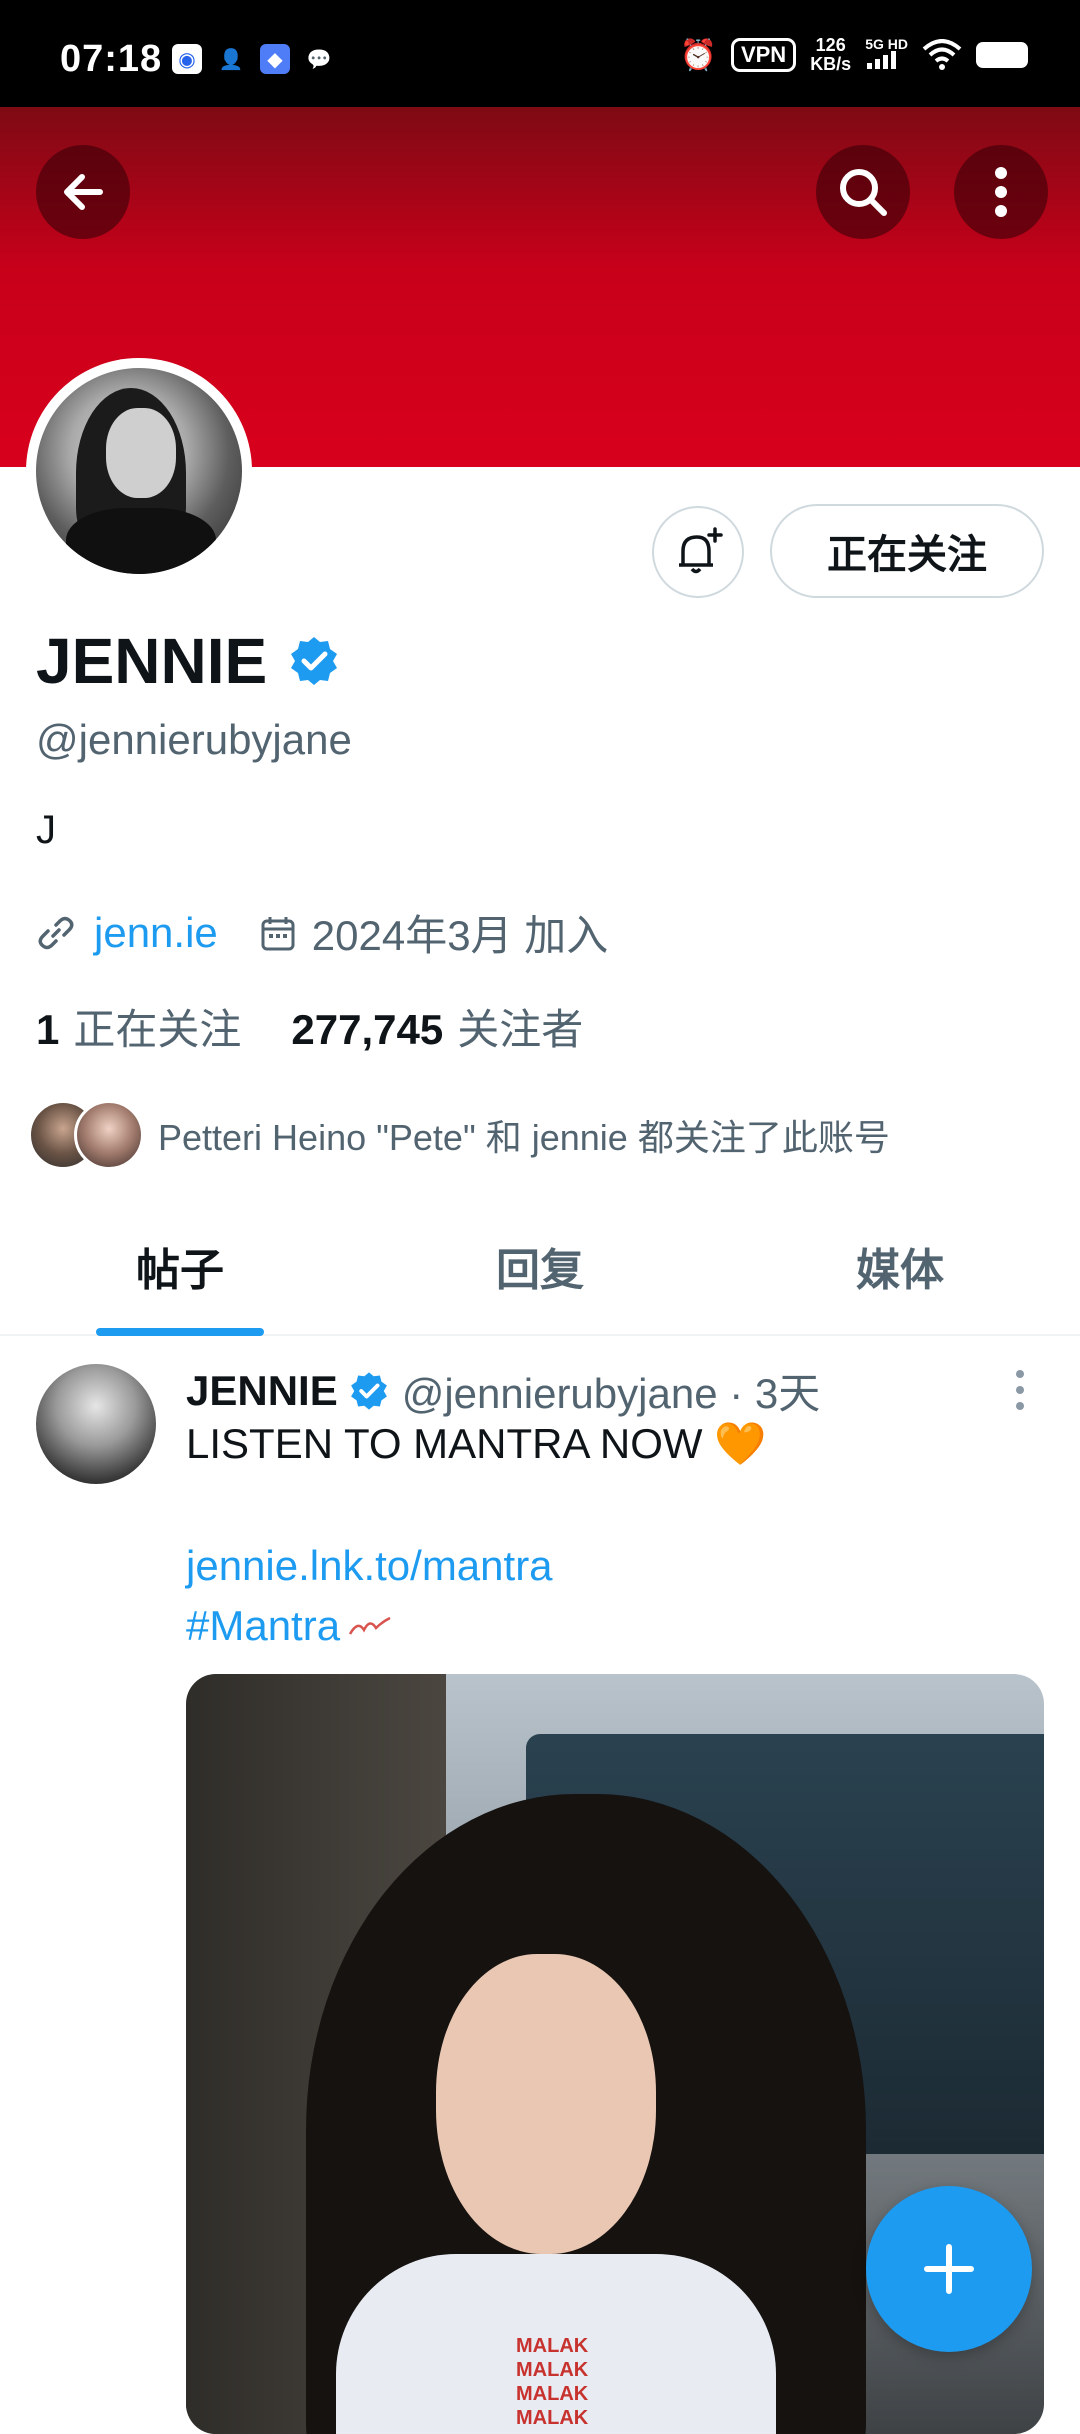 The image size is (1080, 2434). What do you see at coordinates (552, 2382) in the screenshot?
I see `shirt-print-text: MALAK MALAK MALAK MALAK` at bounding box center [552, 2382].